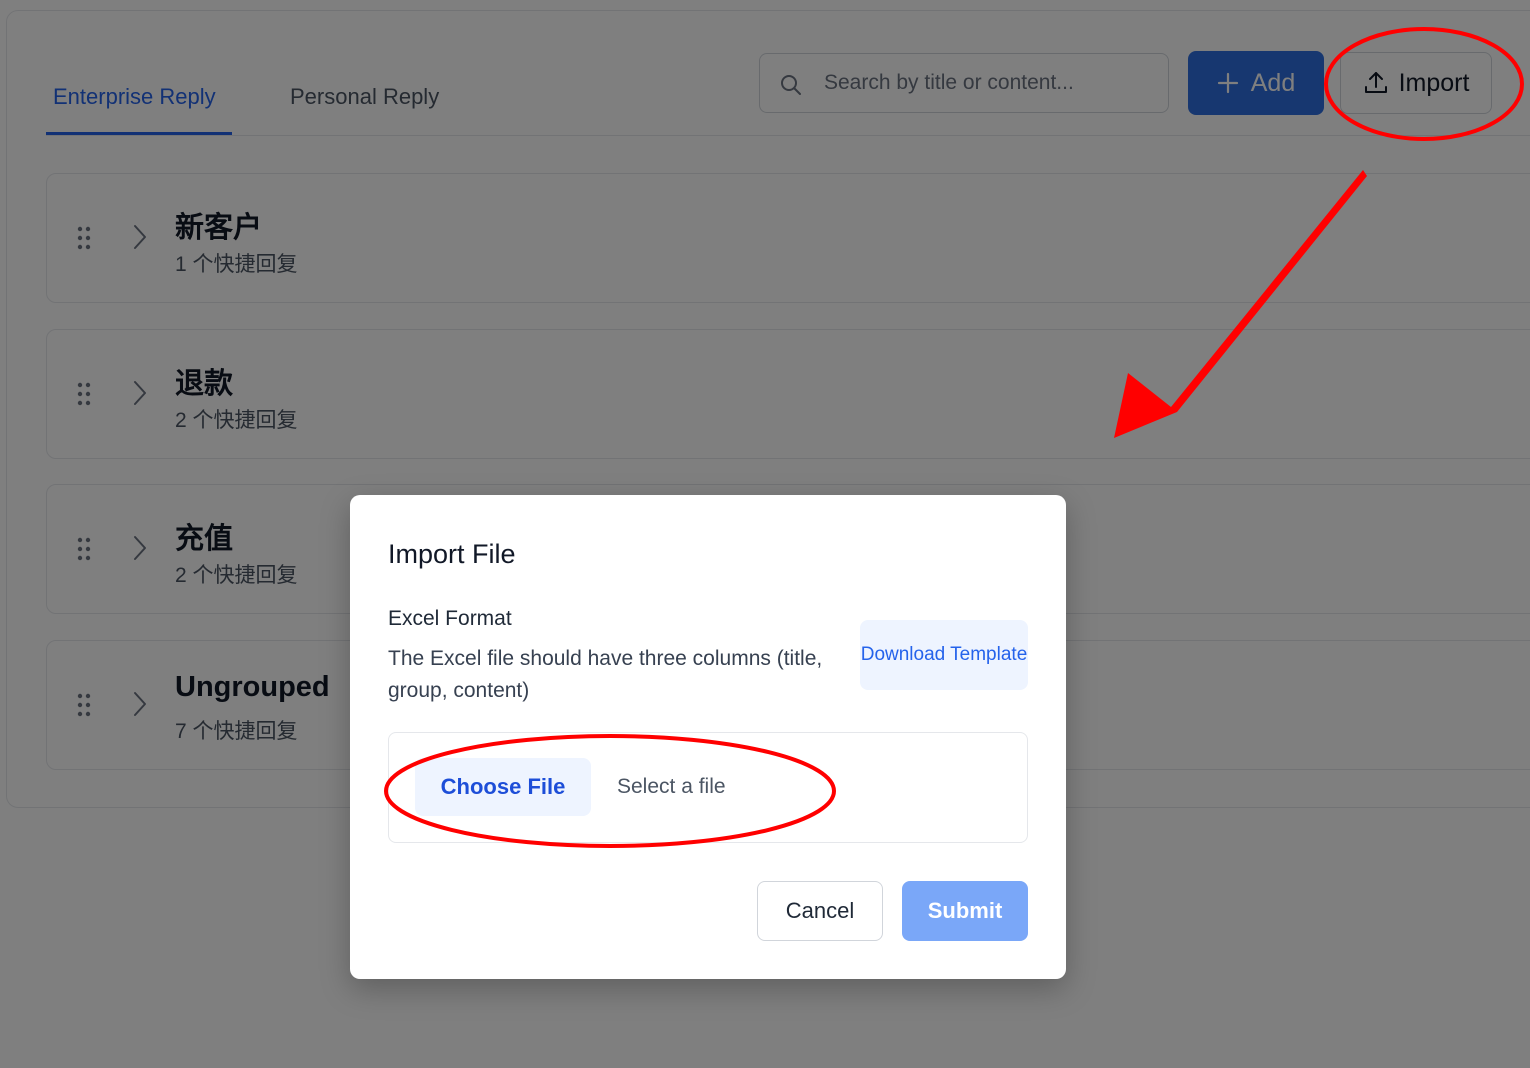 The height and width of the screenshot is (1068, 1530). What do you see at coordinates (503, 787) in the screenshot?
I see `choose-file-button: Choose File` at bounding box center [503, 787].